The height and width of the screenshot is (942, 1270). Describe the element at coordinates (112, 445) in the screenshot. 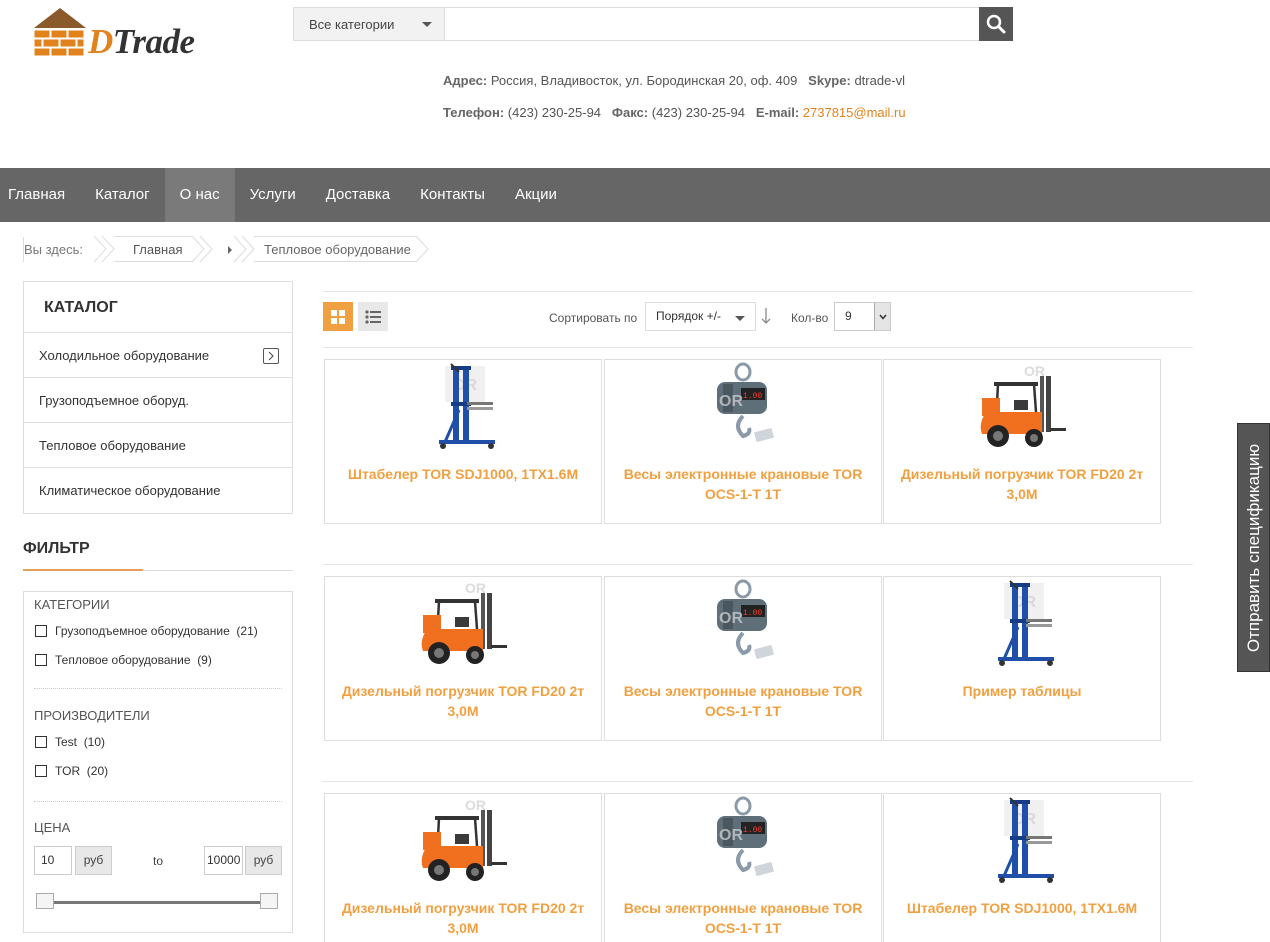

I see `catalog-item-label: Тепловое оборудование` at that location.